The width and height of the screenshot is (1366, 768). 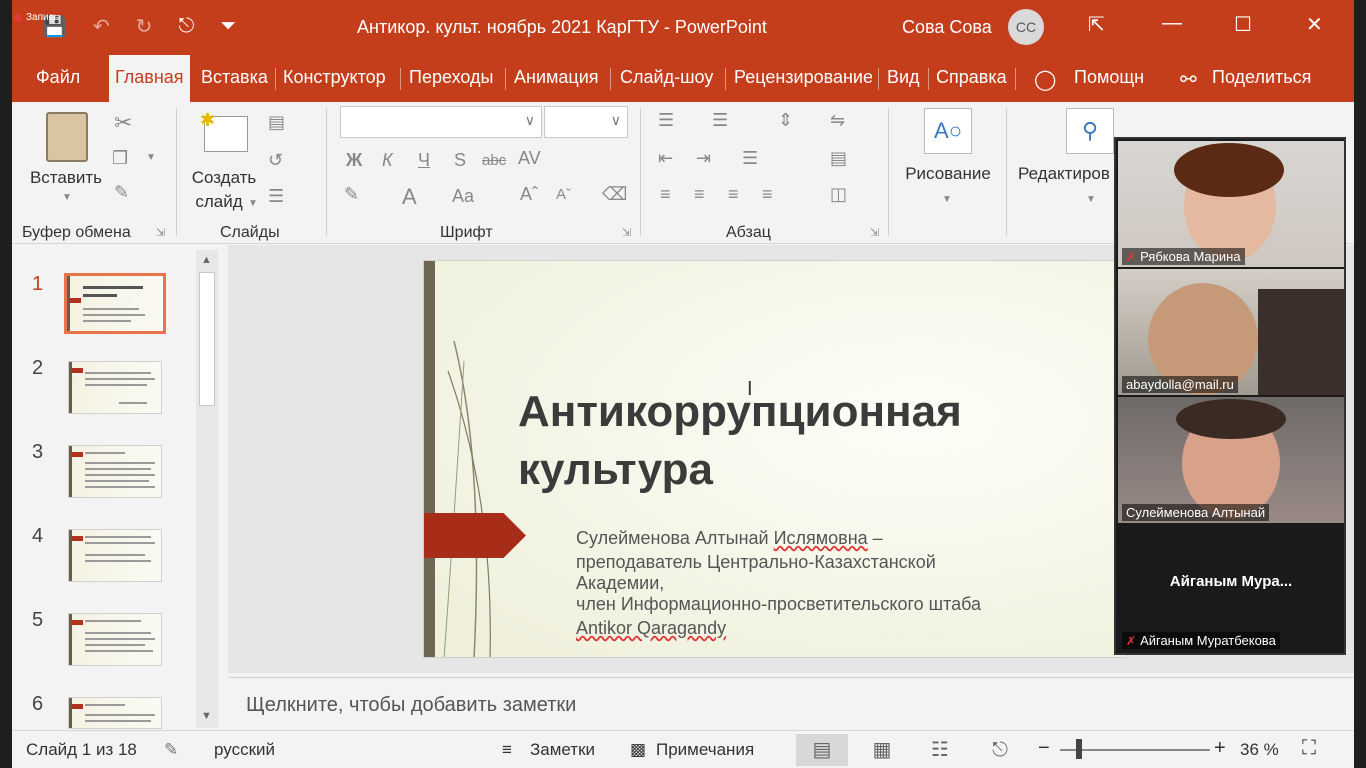 What do you see at coordinates (1109, 77) in the screenshot?
I see `tab-tell-me: Помощн` at bounding box center [1109, 77].